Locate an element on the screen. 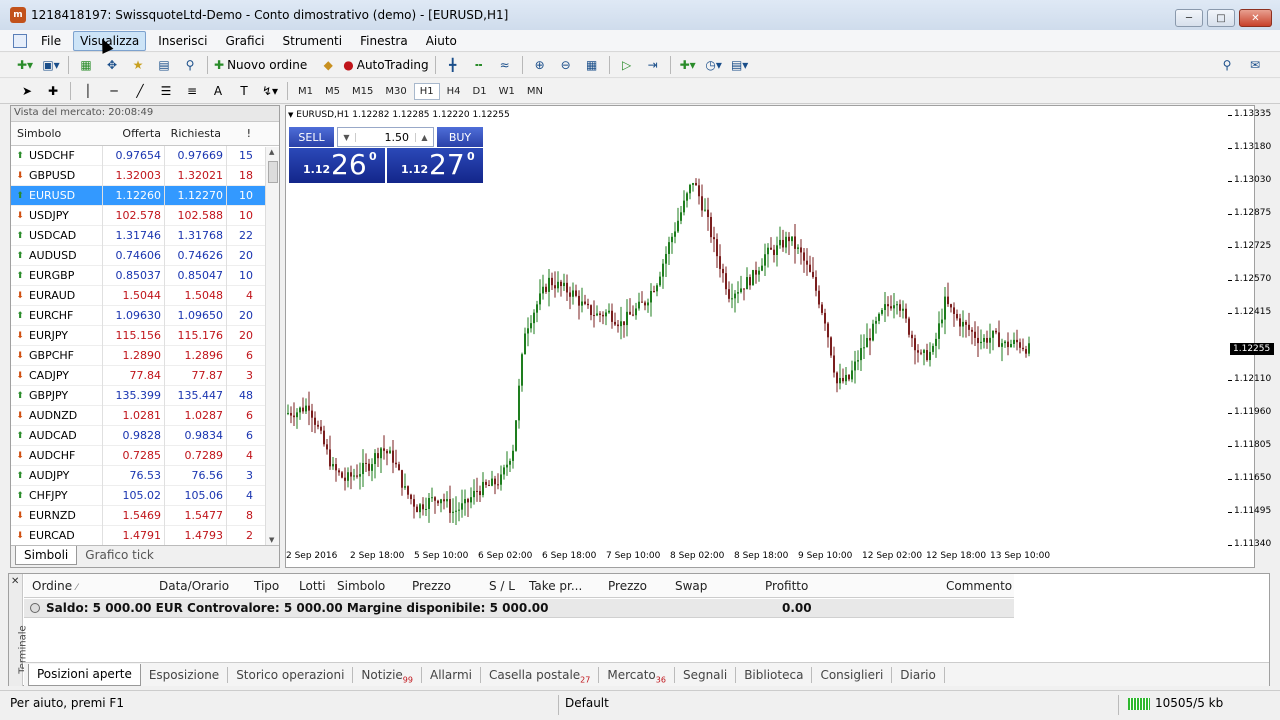 The width and height of the screenshot is (1280, 720). buy-price-box: 1.12 27 0 is located at coordinates (435, 165).